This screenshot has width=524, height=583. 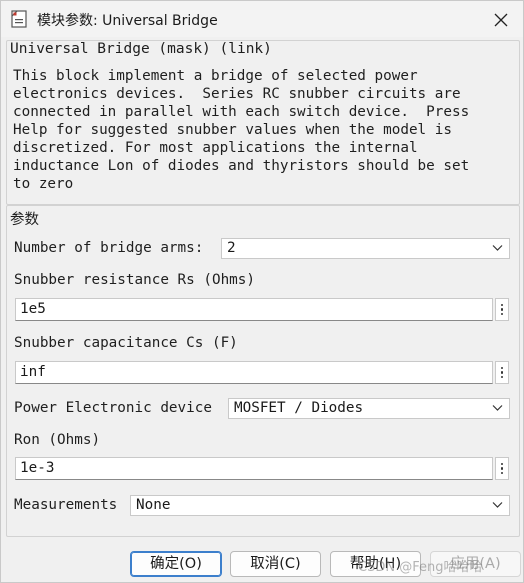 What do you see at coordinates (141, 49) in the screenshot?
I see `mask-heading: Universal Bridge (mask) (link)` at bounding box center [141, 49].